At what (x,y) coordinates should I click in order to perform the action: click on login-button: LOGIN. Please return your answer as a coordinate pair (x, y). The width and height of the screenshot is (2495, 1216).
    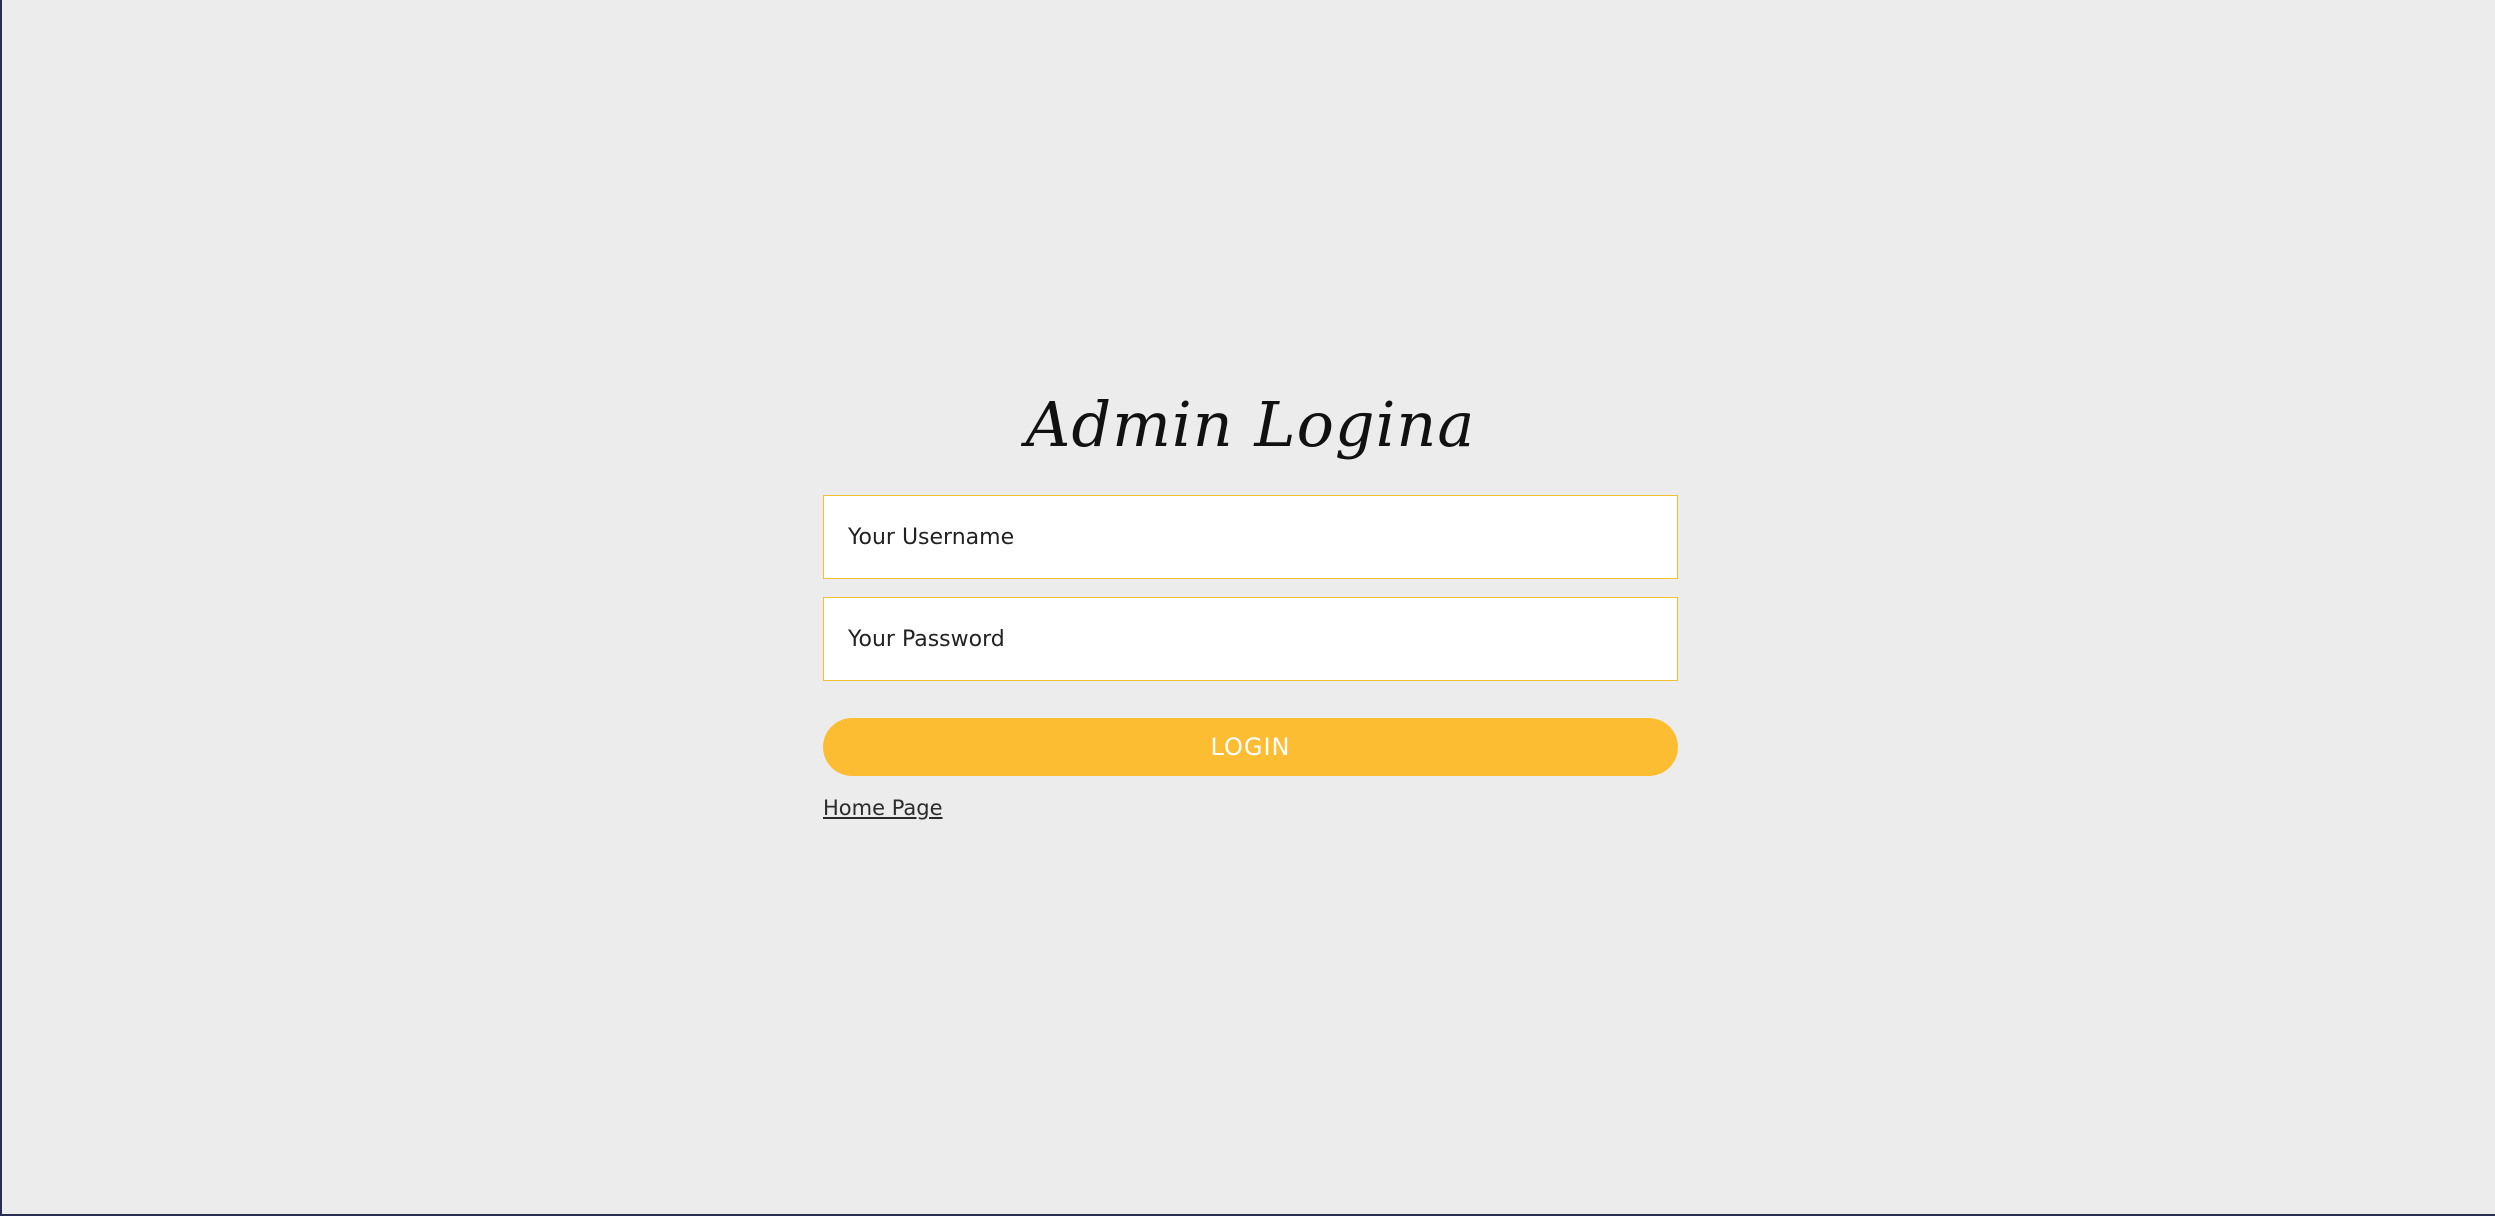
    Looking at the image, I should click on (1250, 747).